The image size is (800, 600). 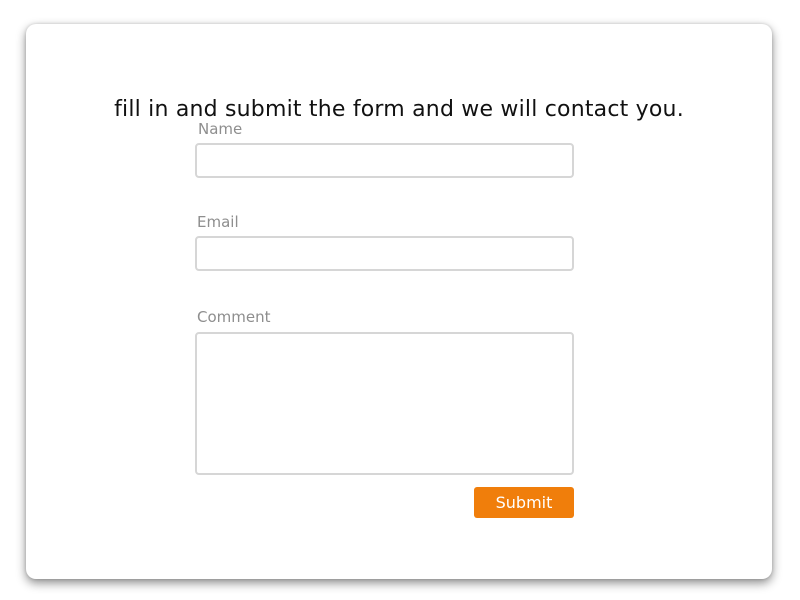 I want to click on comment-textarea, so click(x=384, y=403).